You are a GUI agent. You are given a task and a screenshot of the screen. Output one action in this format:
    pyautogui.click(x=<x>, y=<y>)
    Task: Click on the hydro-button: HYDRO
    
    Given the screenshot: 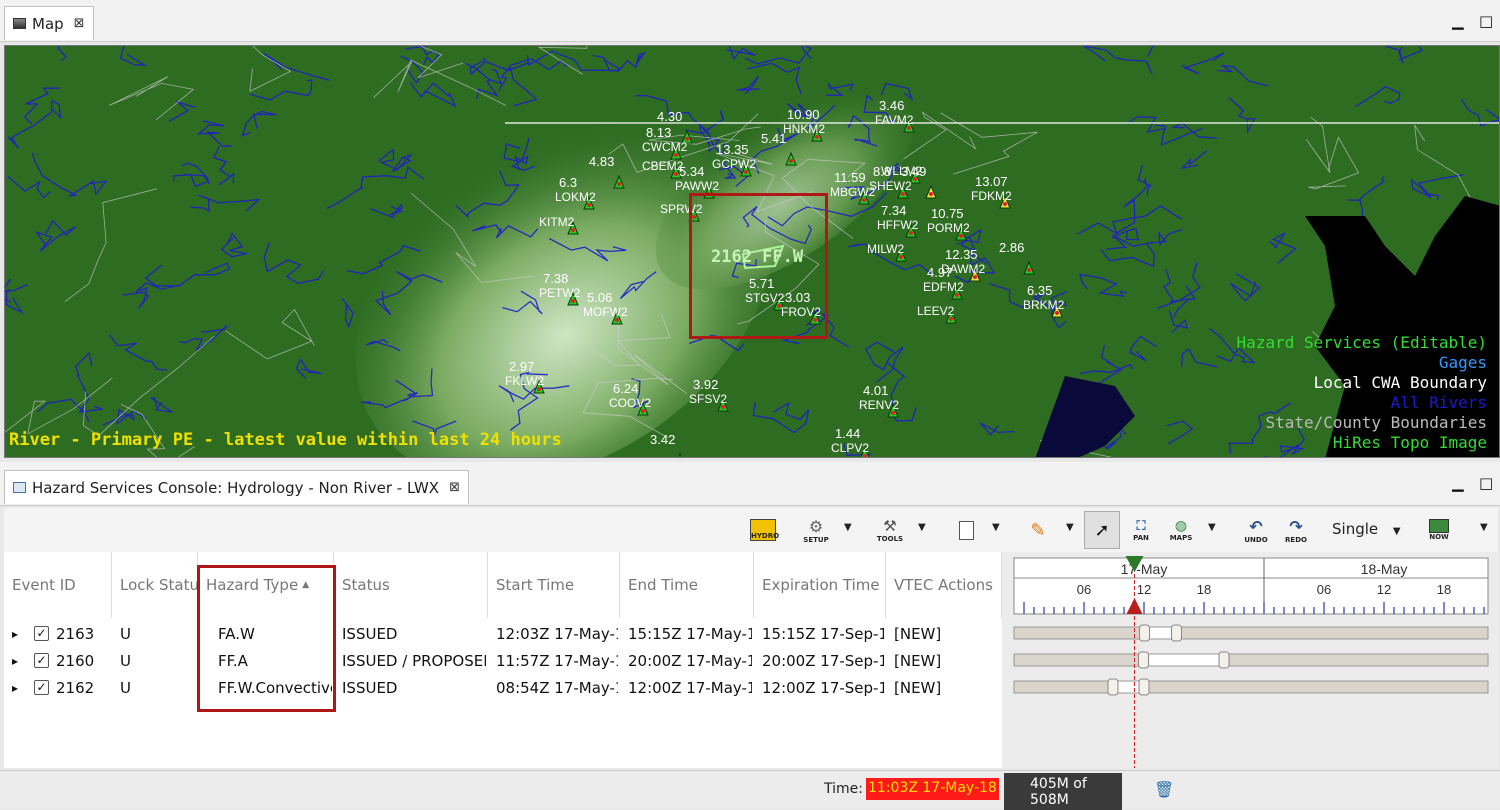 What is the action you would take?
    pyautogui.click(x=763, y=530)
    